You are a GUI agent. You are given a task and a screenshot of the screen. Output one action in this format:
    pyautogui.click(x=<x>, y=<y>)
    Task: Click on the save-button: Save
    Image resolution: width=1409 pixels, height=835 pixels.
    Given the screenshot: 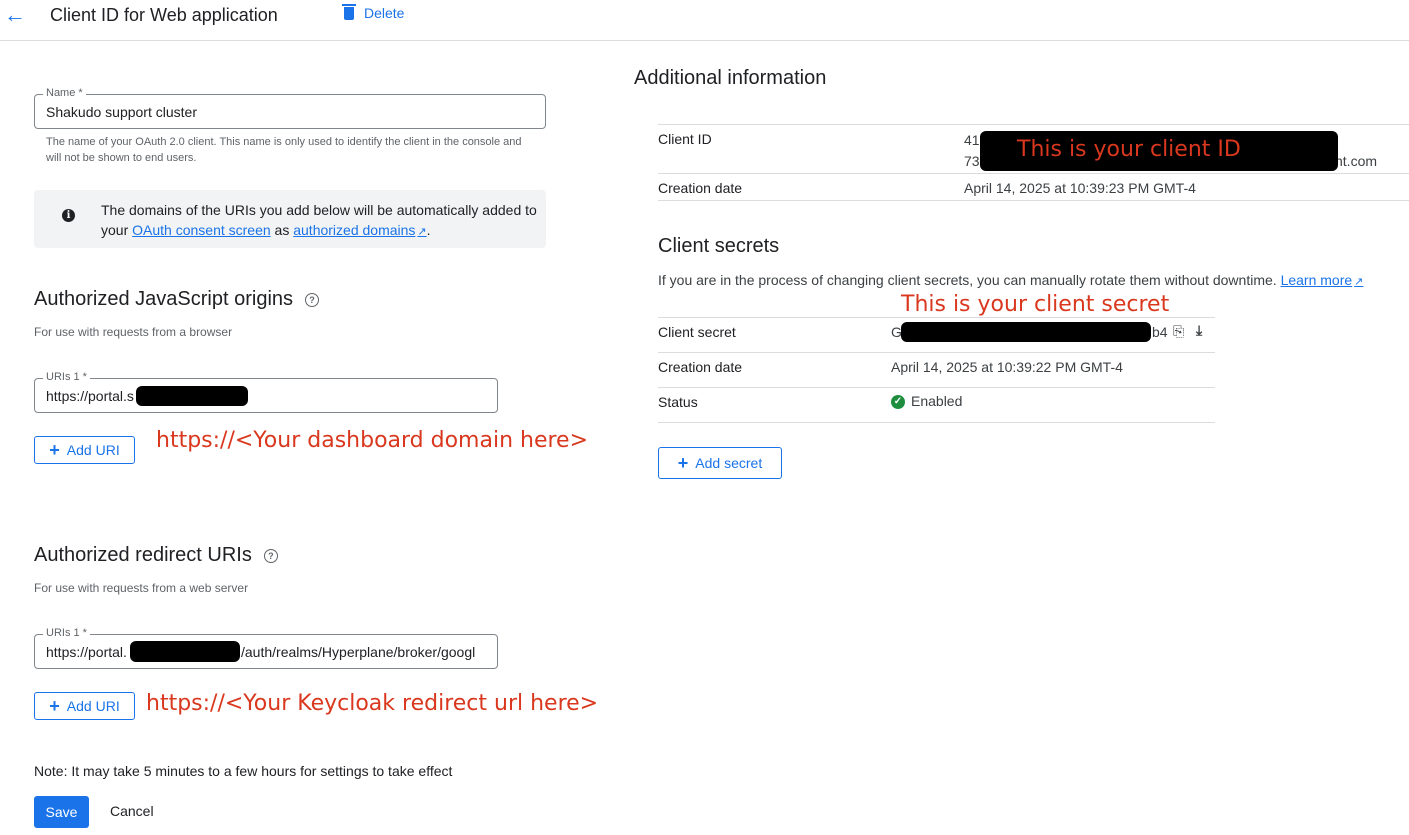 What is the action you would take?
    pyautogui.click(x=61, y=812)
    